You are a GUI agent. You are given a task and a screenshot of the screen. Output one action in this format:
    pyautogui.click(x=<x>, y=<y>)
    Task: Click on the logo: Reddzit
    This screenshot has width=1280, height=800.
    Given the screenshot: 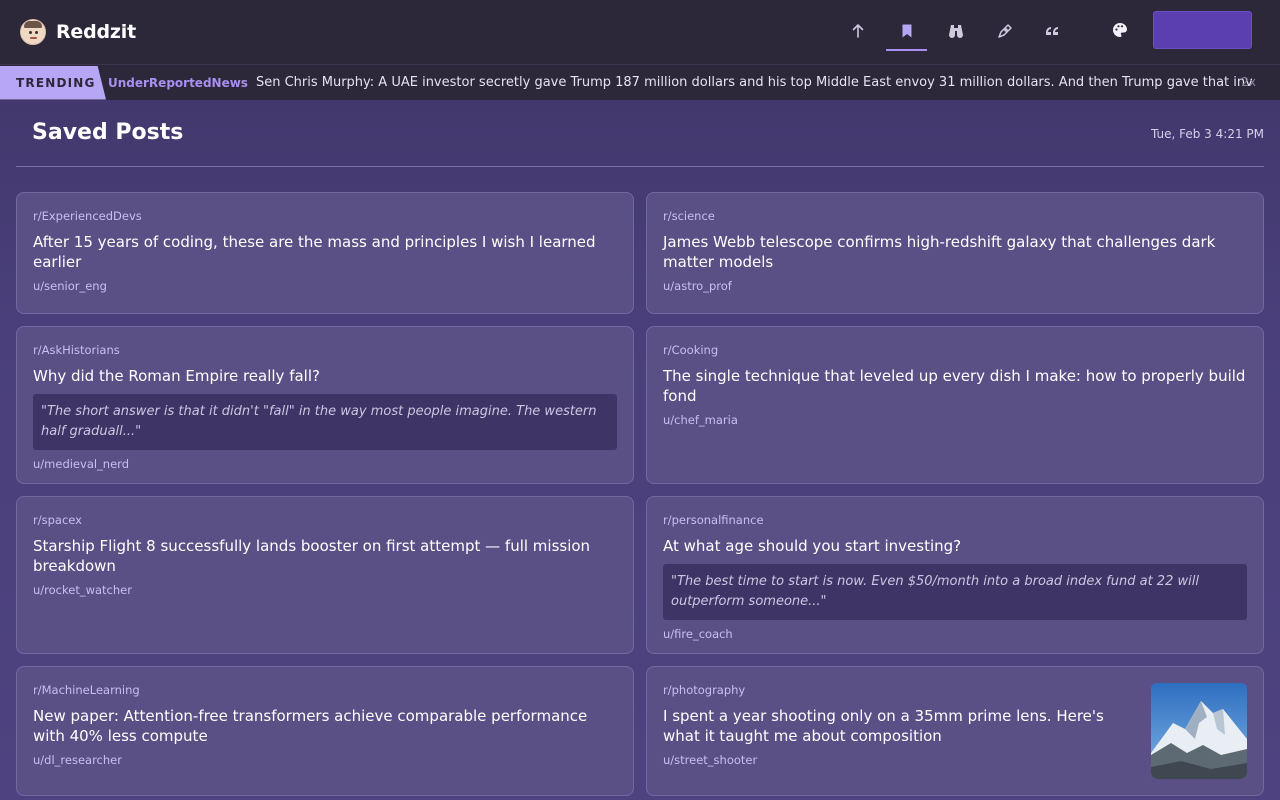 What is the action you would take?
    pyautogui.click(x=78, y=32)
    